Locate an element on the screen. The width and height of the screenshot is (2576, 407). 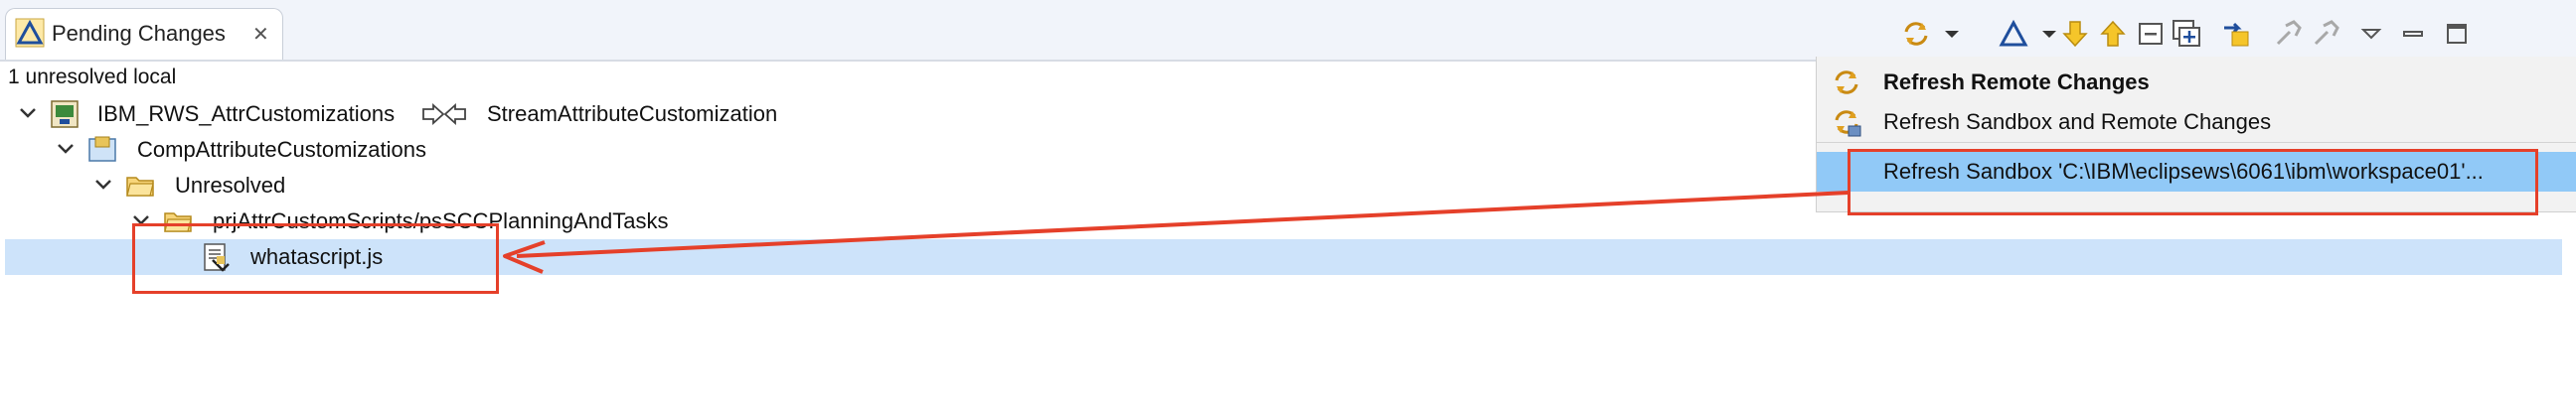
tree-label: CompAttributeCustomizations is located at coordinates (282, 149).